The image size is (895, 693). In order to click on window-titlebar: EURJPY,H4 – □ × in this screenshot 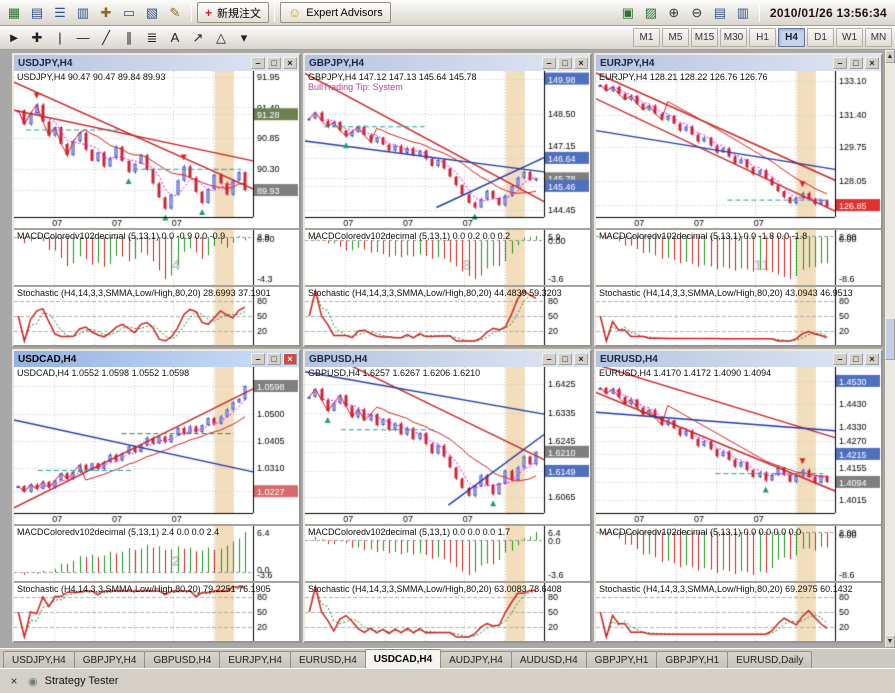, I will do `click(738, 63)`.